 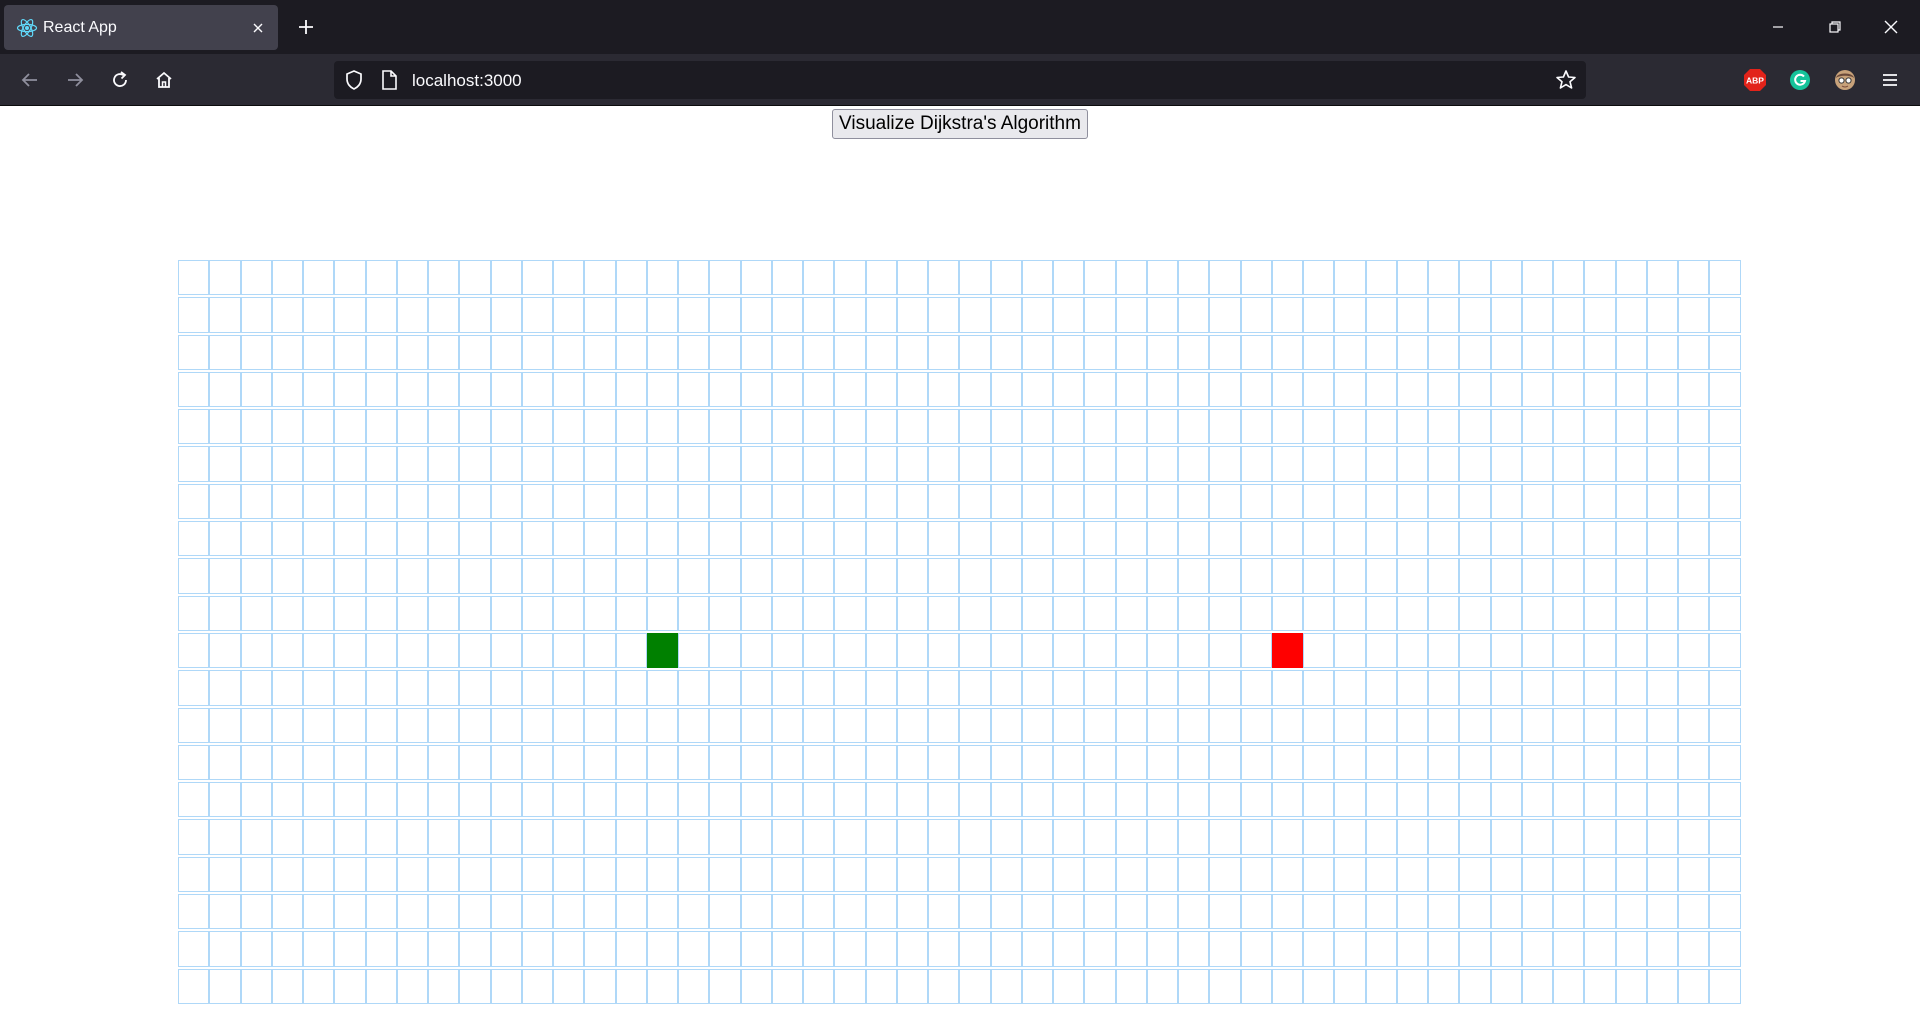 I want to click on close-icon, so click(x=1891, y=27).